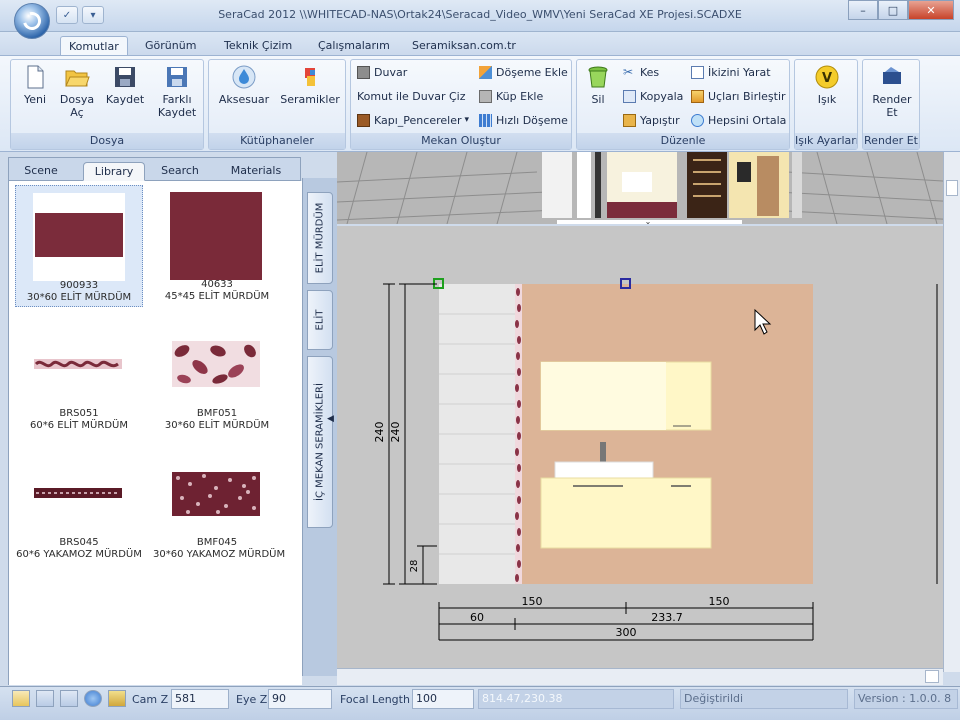 This screenshot has width=960, height=720. What do you see at coordinates (629, 96) in the screenshot?
I see `copy-icon` at bounding box center [629, 96].